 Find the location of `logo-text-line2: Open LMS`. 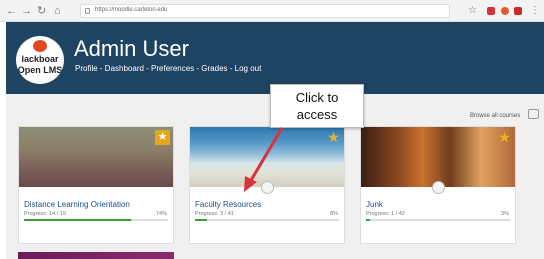

logo-text-line2: Open LMS is located at coordinates (40, 70).